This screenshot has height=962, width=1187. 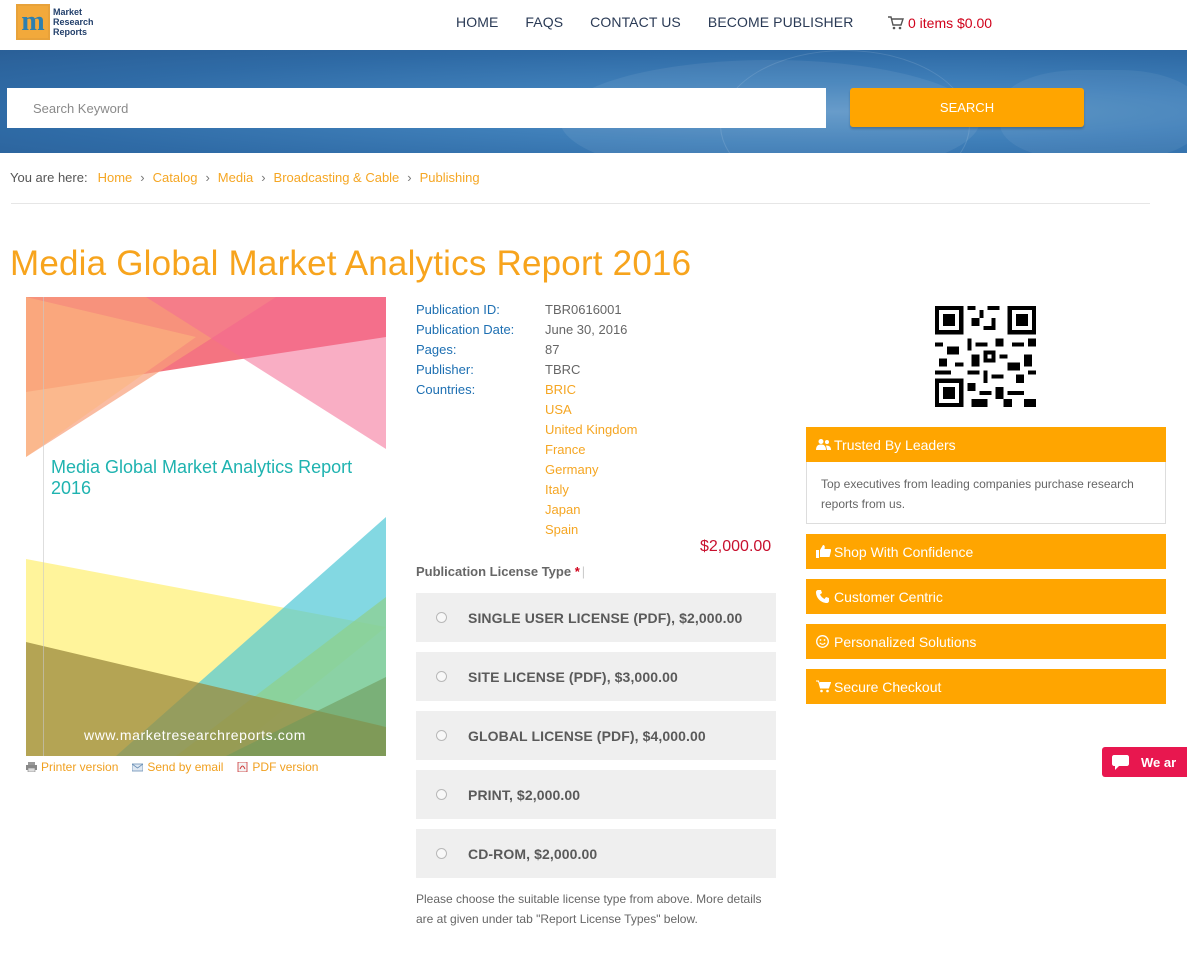 I want to click on publication-date-label: Publication Date:, so click(x=465, y=329).